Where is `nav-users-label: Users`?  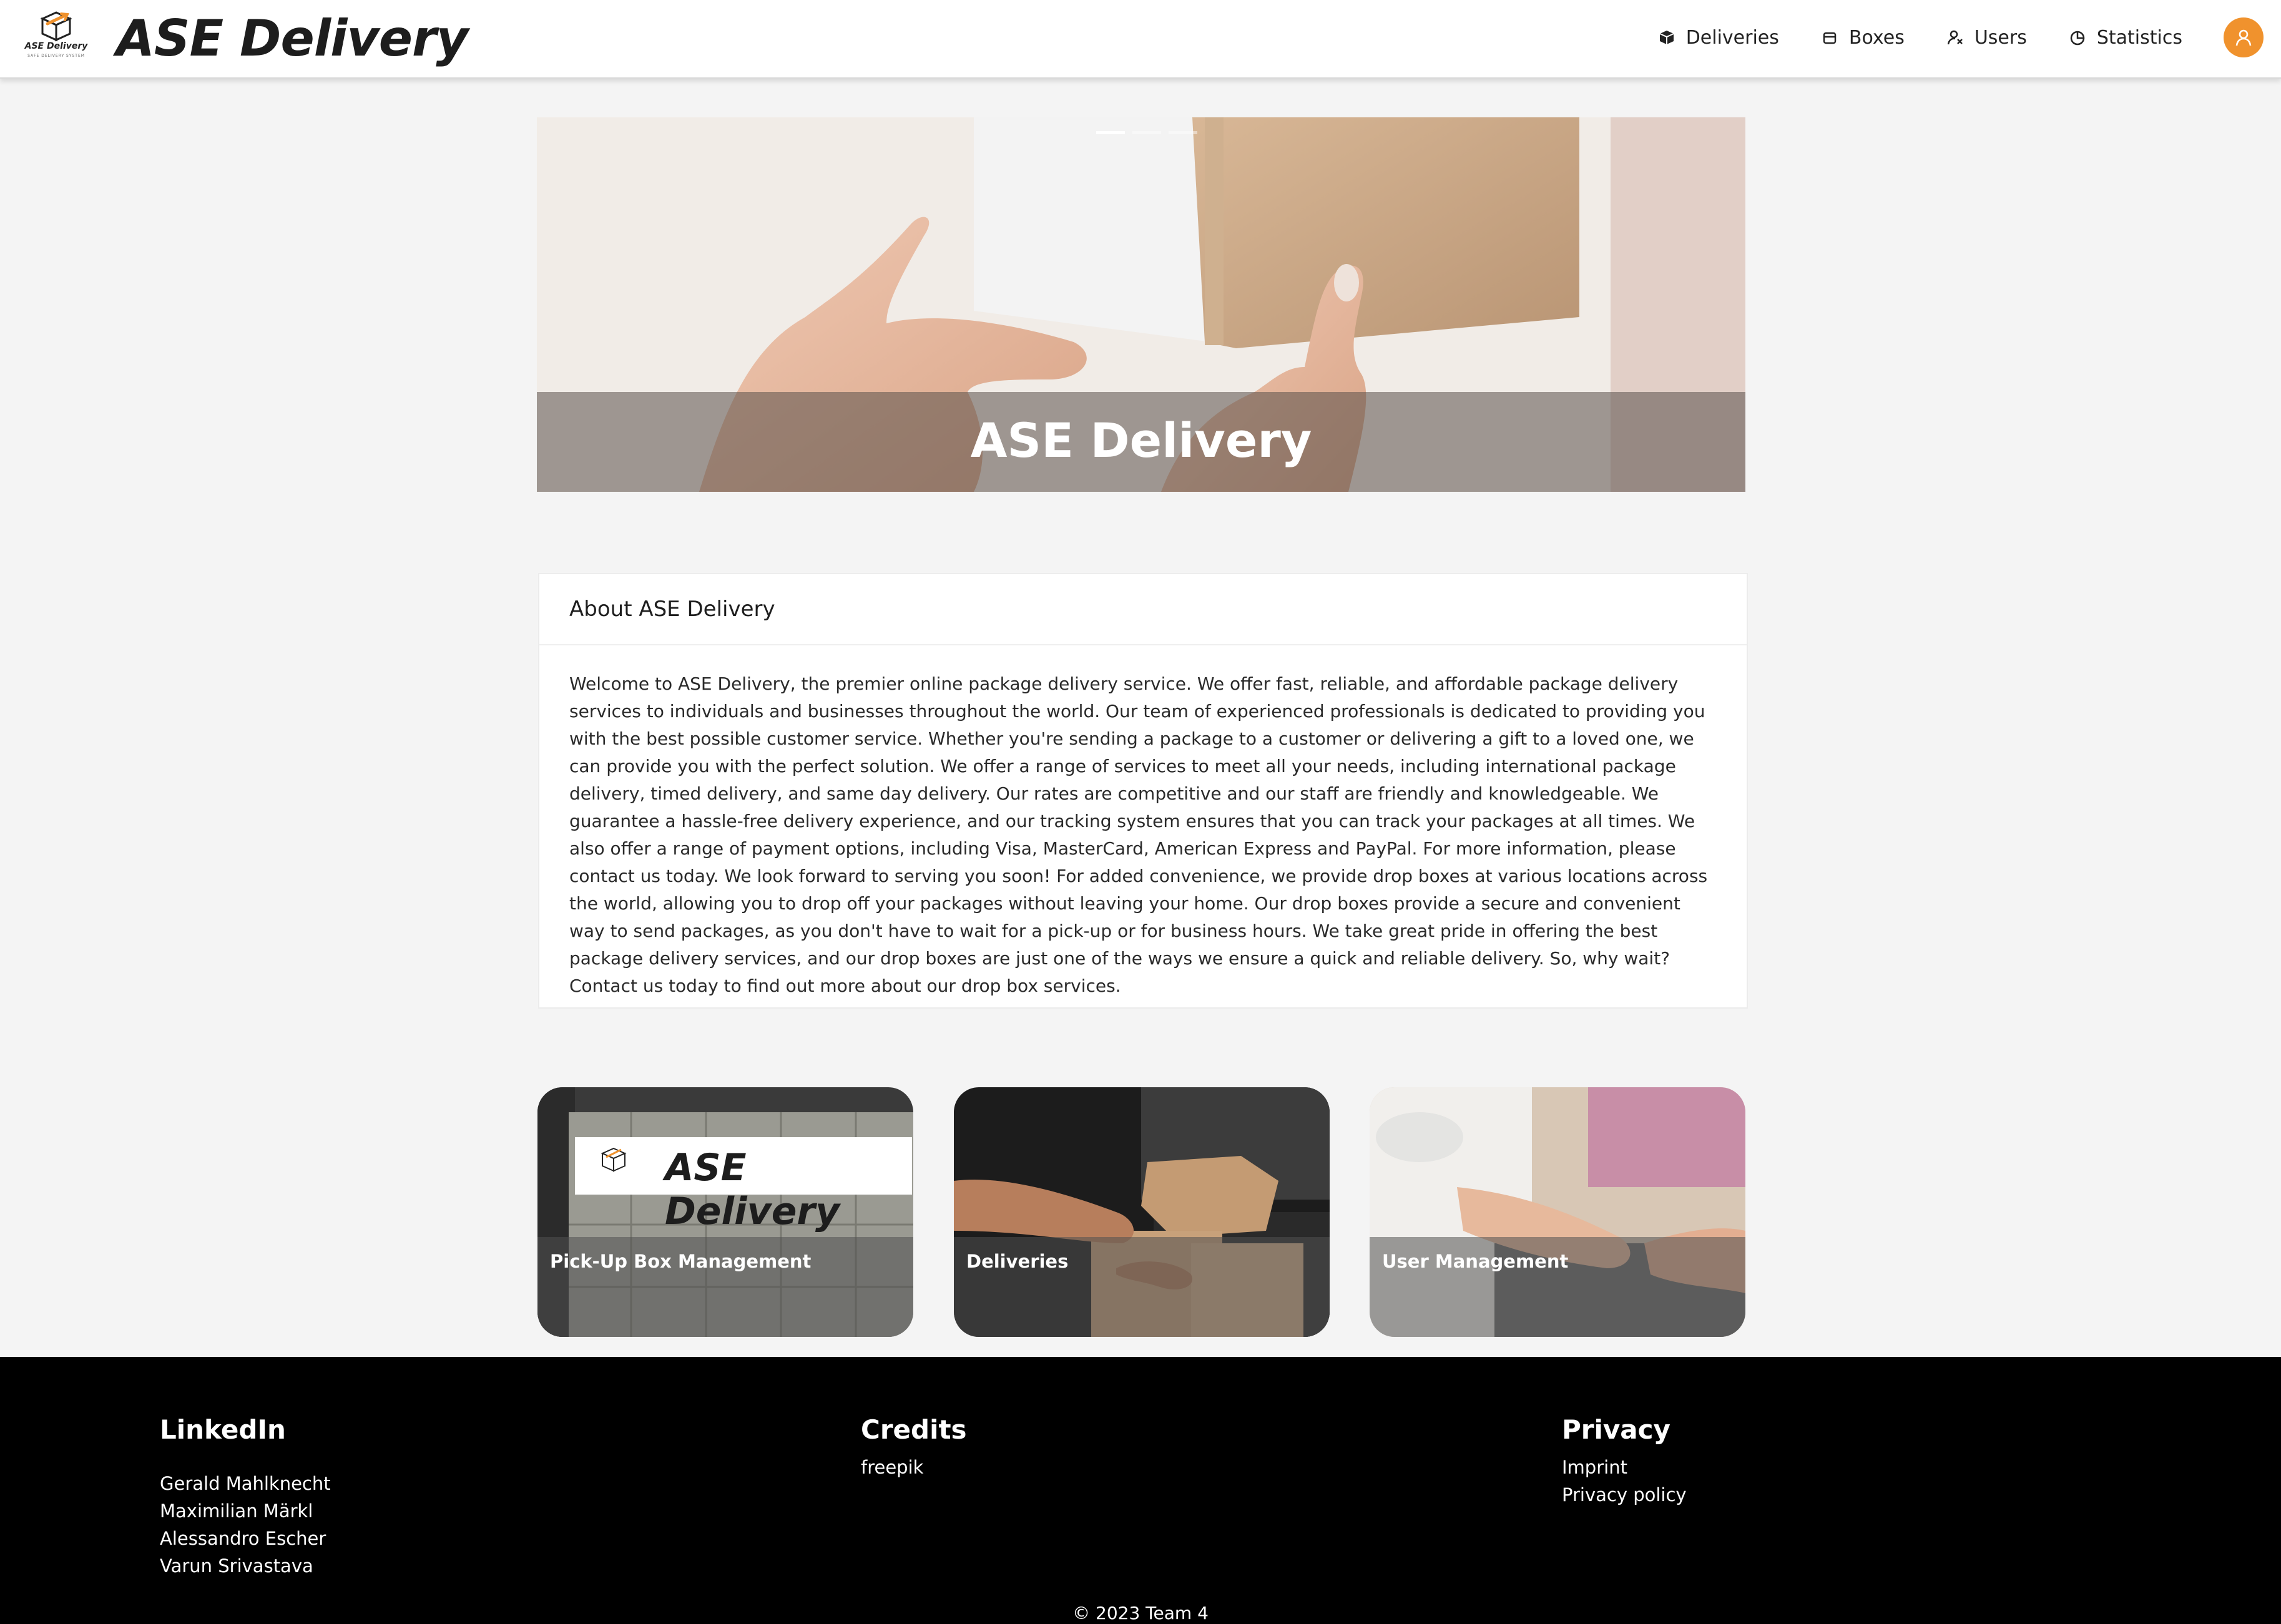
nav-users-label: Users is located at coordinates (2001, 37).